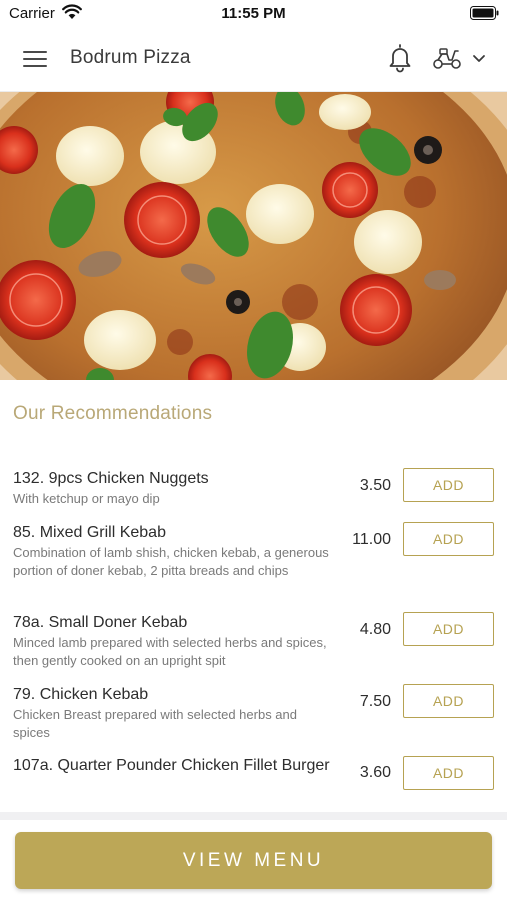  Describe the element at coordinates (375, 485) in the screenshot. I see `item-price: 3.50` at that location.